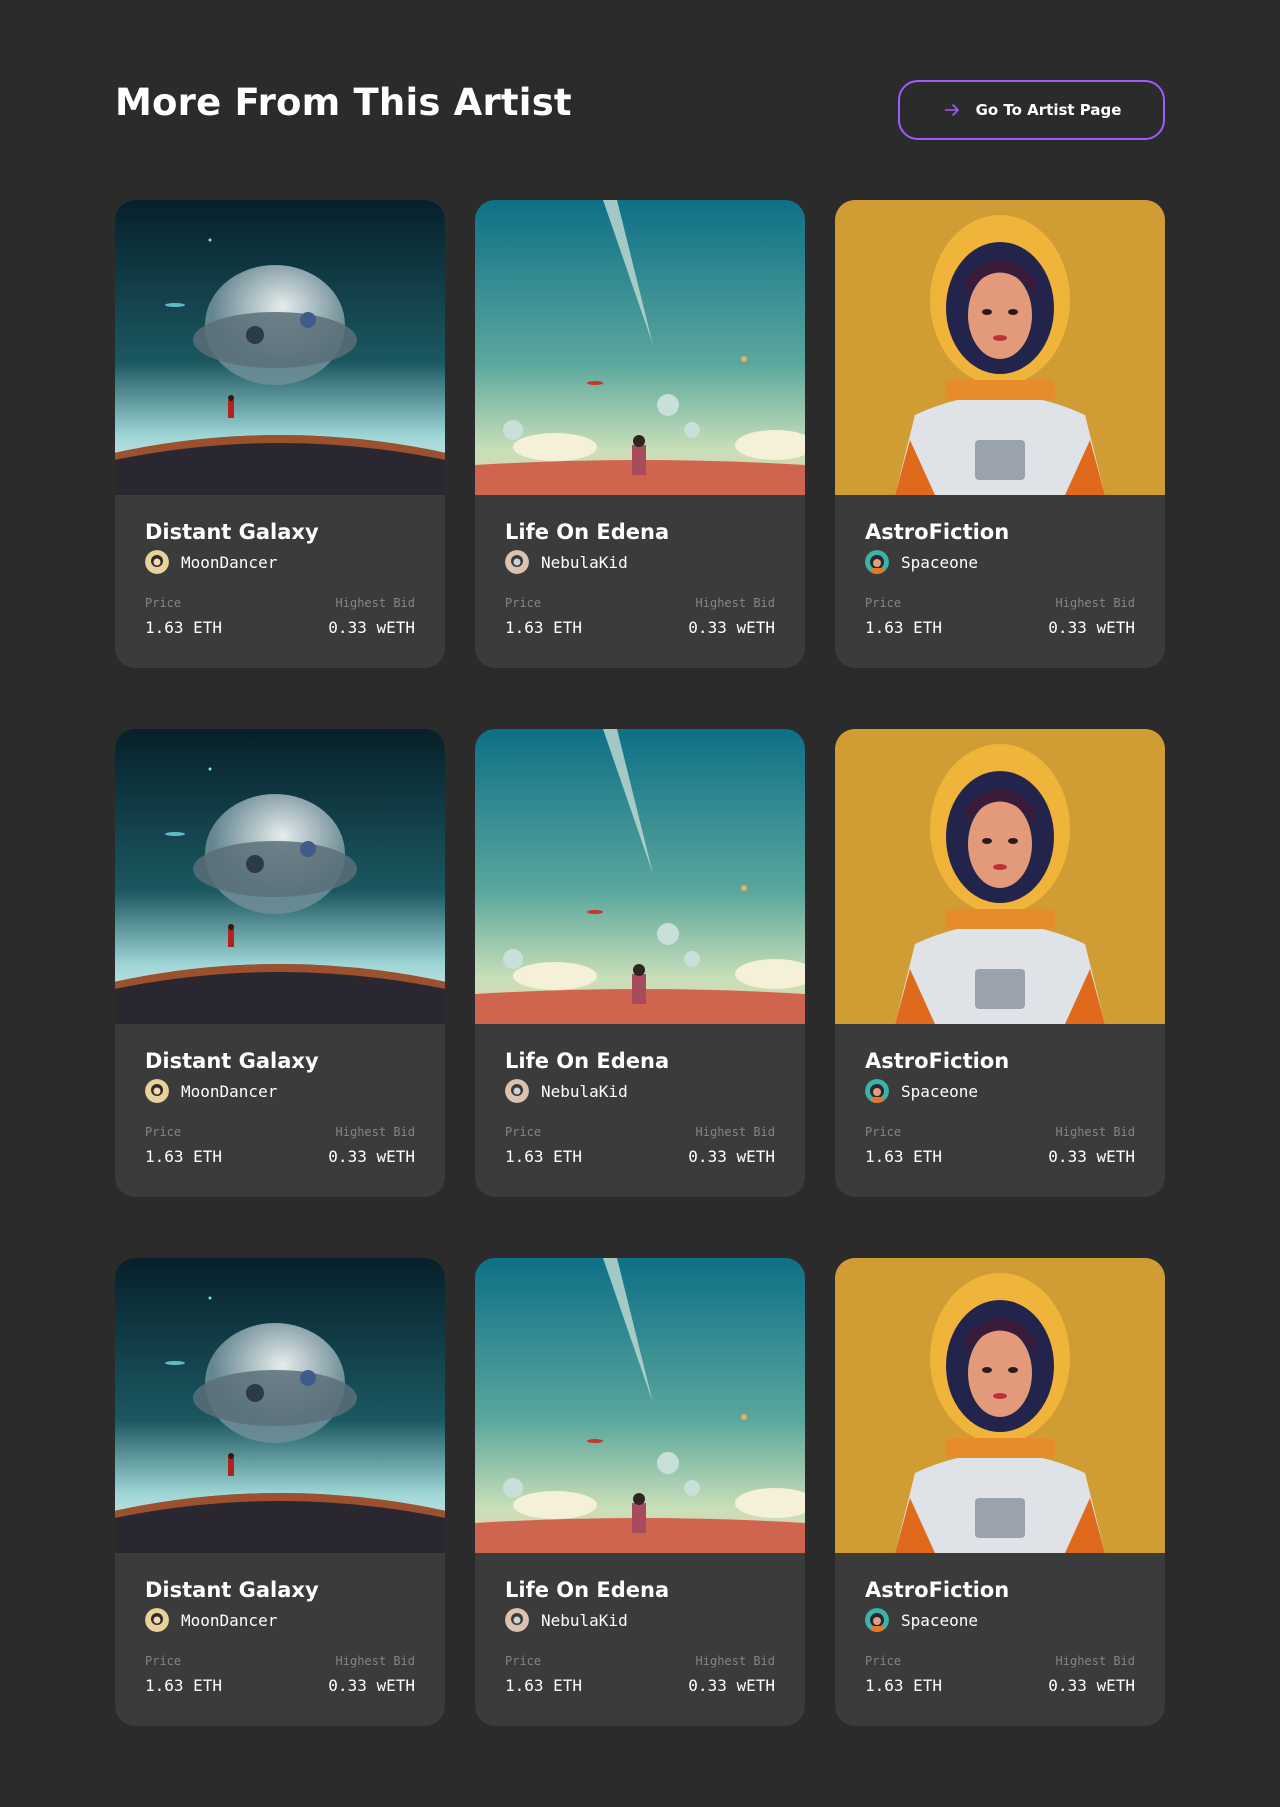 Image resolution: width=1280 pixels, height=1807 pixels. Describe the element at coordinates (640, 110) in the screenshot. I see `section-header: More From This Artist Go To Artist Page` at that location.